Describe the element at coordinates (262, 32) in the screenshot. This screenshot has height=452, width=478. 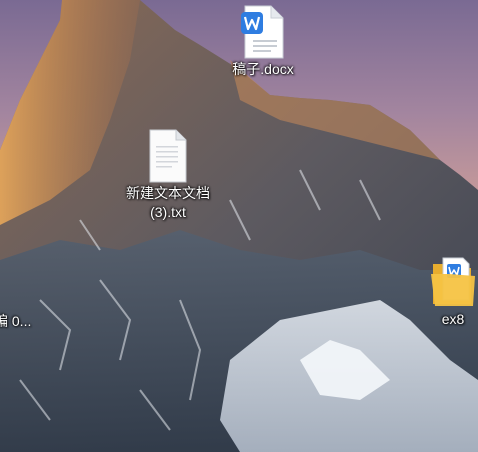
I see `wps-word-document-icon` at that location.